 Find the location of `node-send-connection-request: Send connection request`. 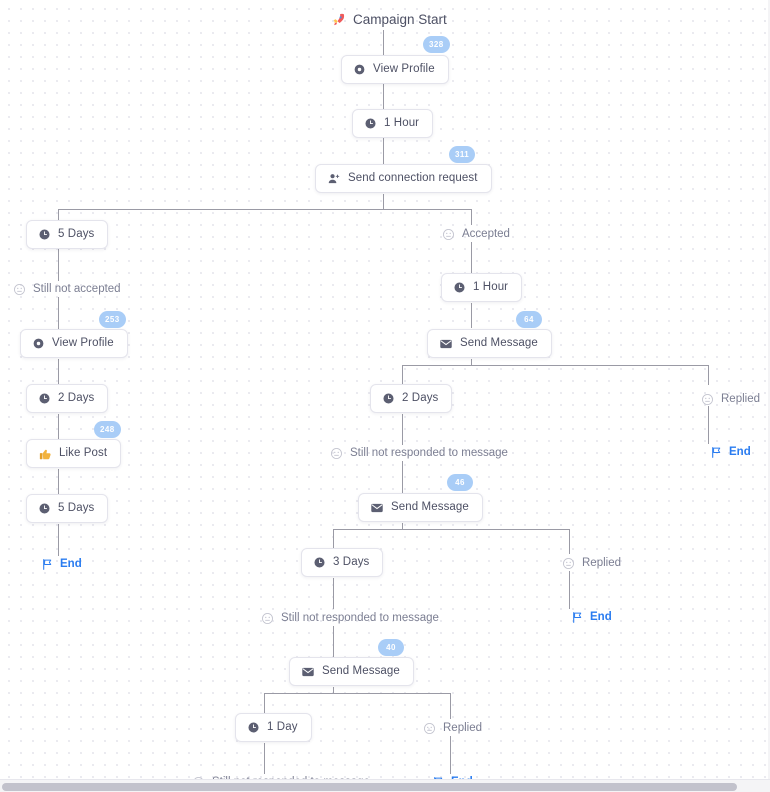

node-send-connection-request: Send connection request is located at coordinates (403, 178).